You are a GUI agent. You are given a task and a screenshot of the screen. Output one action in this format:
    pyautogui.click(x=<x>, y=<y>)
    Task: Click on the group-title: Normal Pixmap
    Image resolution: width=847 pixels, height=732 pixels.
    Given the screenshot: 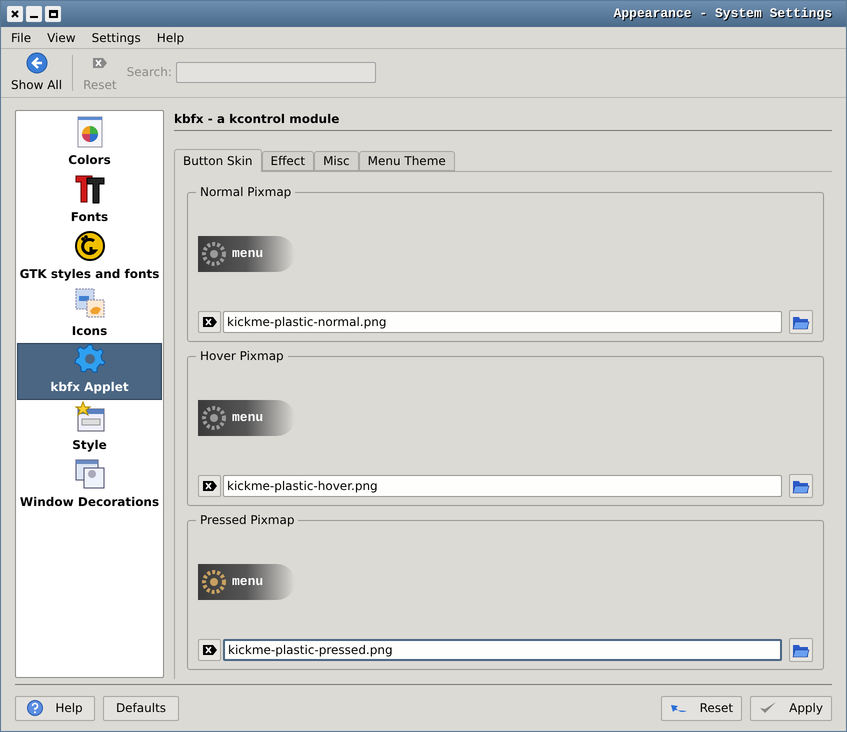 What is the action you would take?
    pyautogui.click(x=246, y=192)
    